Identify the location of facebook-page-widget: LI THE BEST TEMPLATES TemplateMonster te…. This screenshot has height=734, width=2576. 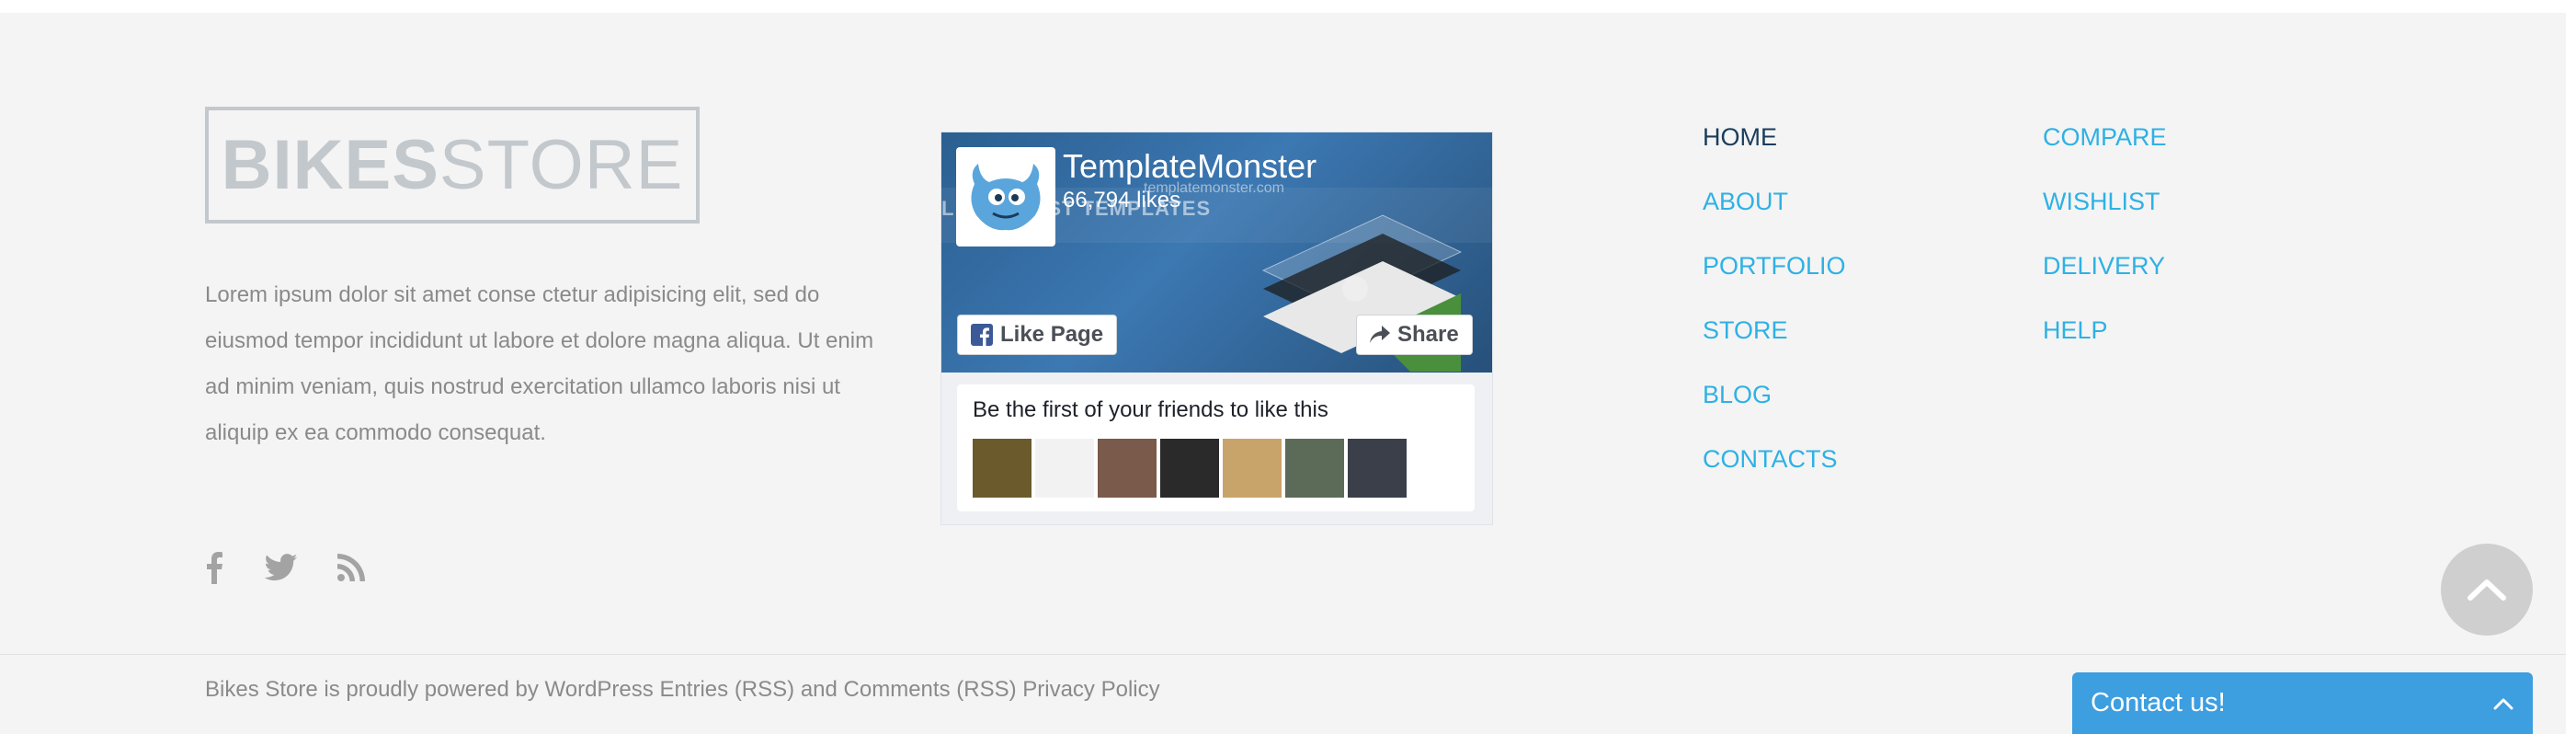
(1216, 328).